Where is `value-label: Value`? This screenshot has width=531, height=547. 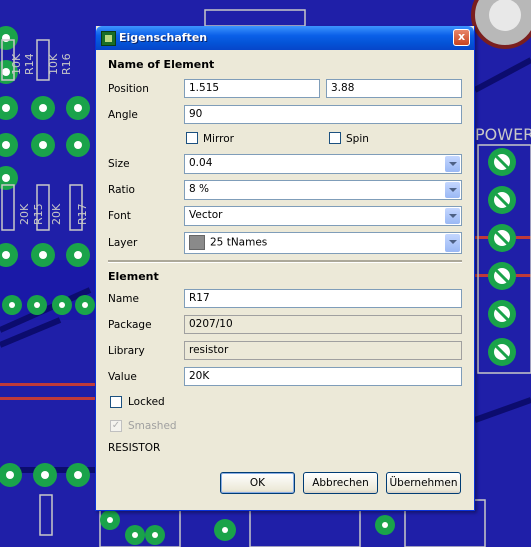
value-label: Value is located at coordinates (122, 377).